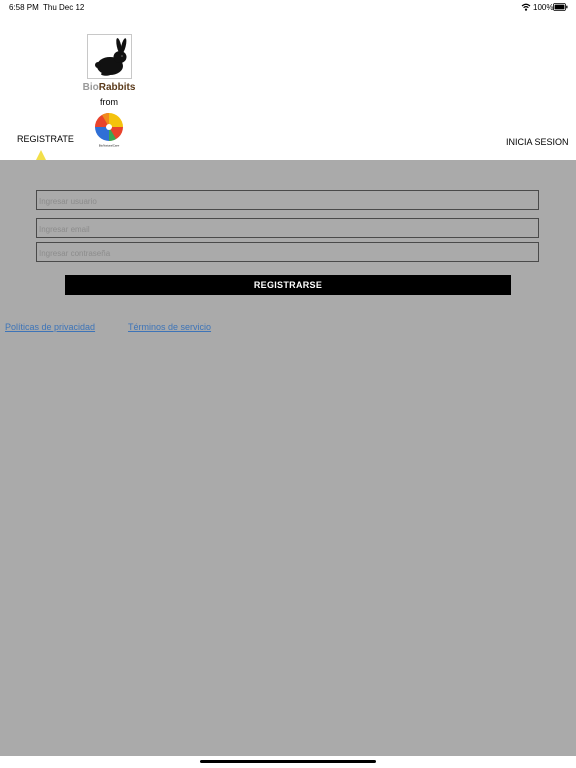 This screenshot has width=576, height=768. I want to click on email-input, so click(287, 229).